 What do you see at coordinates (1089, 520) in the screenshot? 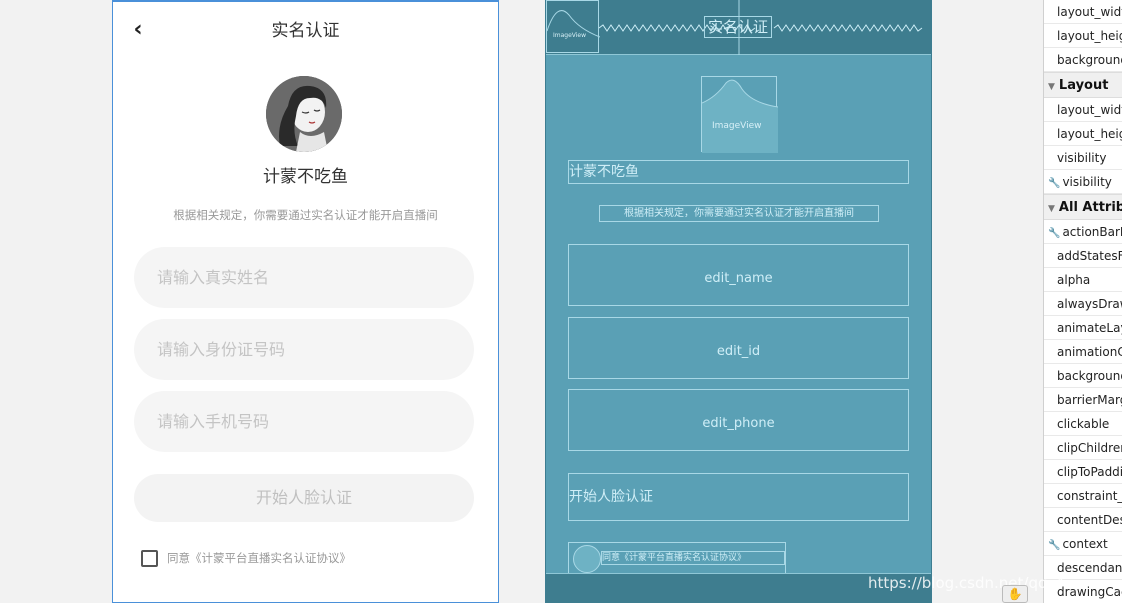
I see `attribute-name: contentDescription` at bounding box center [1089, 520].